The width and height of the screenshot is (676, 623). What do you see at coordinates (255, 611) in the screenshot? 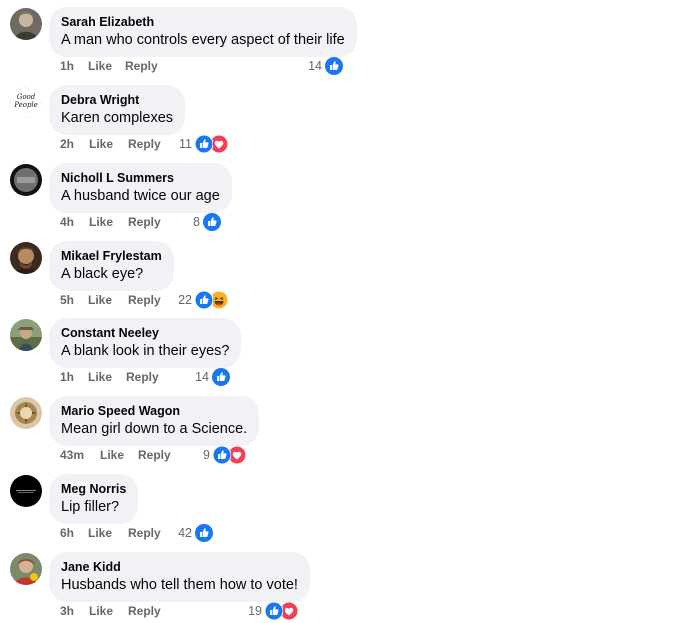
I see `reaction-count: 19` at bounding box center [255, 611].